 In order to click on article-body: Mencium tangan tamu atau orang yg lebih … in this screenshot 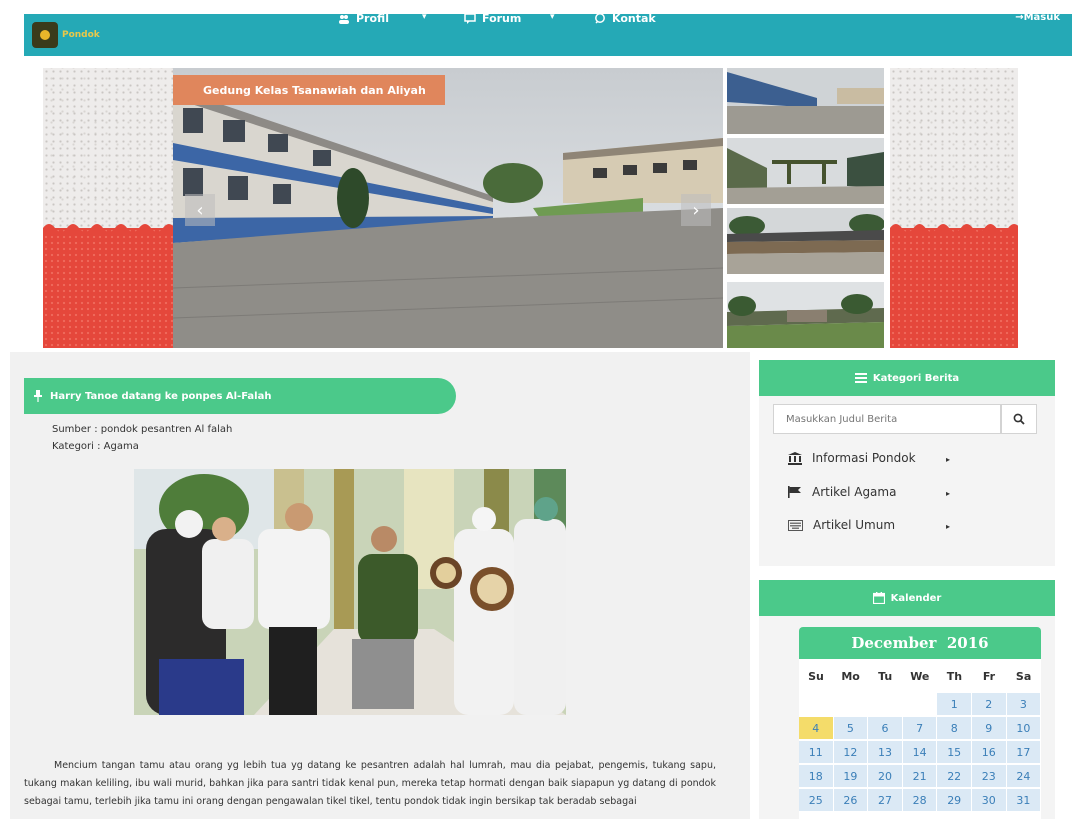, I will do `click(370, 783)`.